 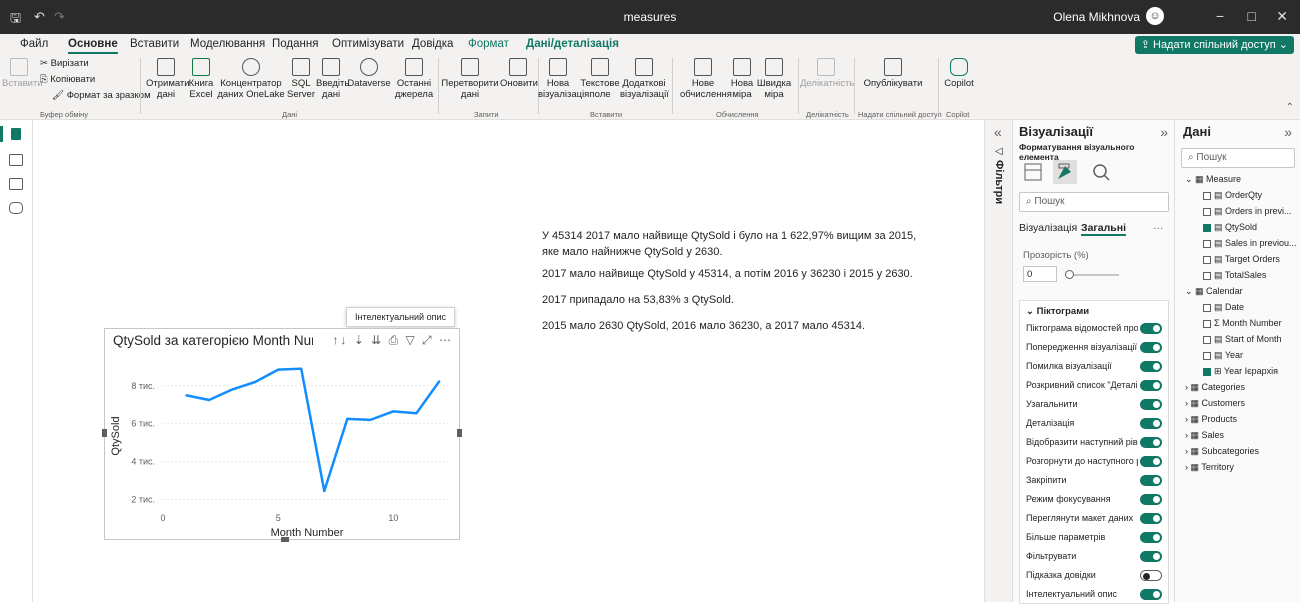 I want to click on tab-general: Загальні, so click(x=1104, y=229).